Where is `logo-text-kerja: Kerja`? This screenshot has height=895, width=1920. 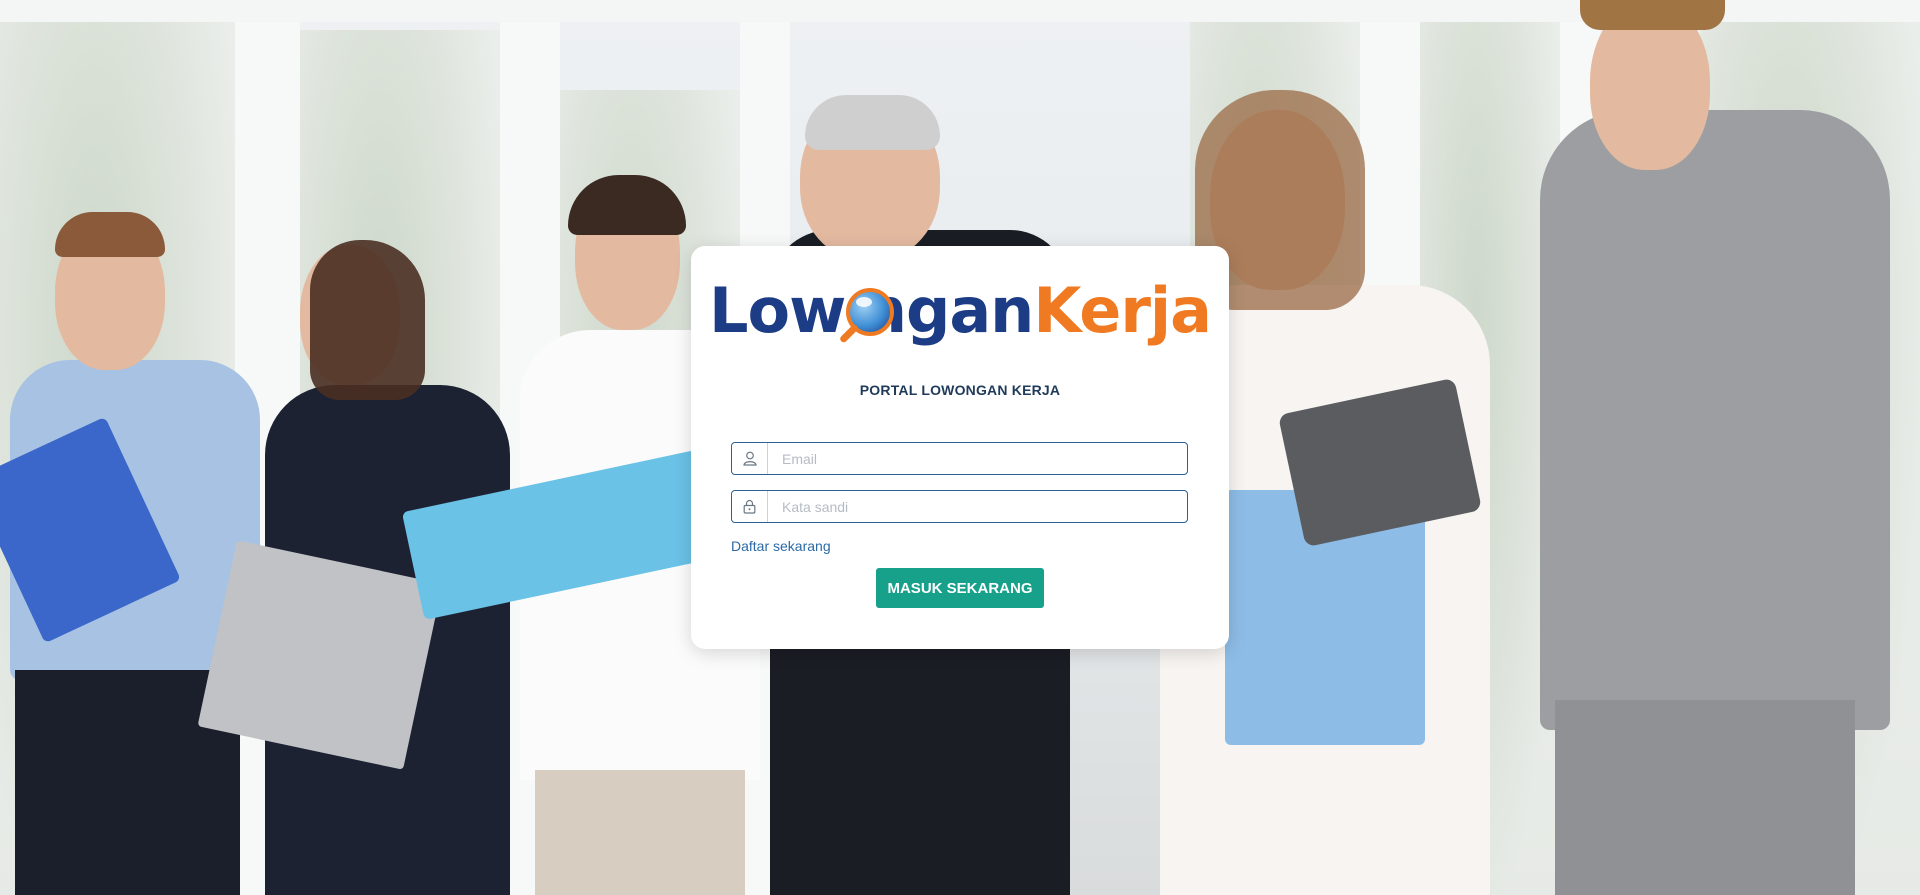 logo-text-kerja: Kerja is located at coordinates (1122, 310).